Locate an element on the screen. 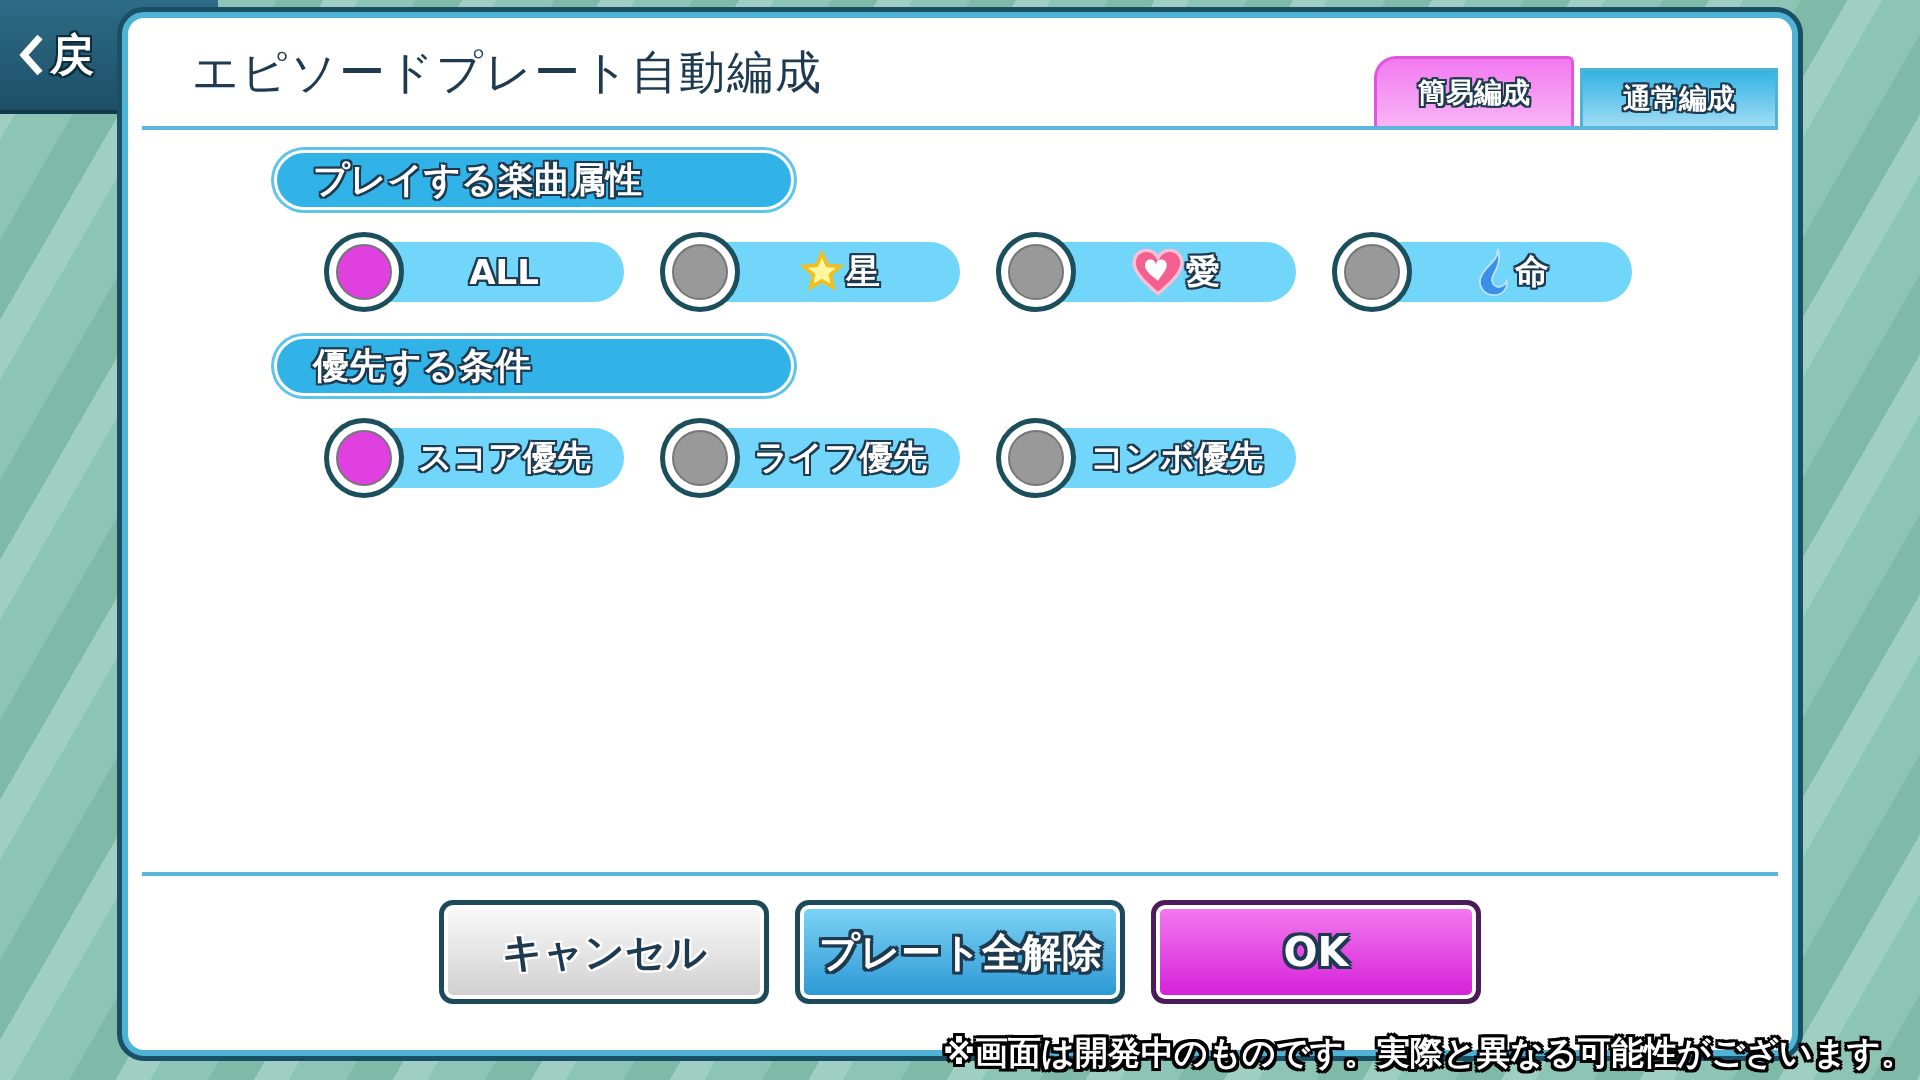 The image size is (1920, 1080). tab: 簡易編成 is located at coordinates (1474, 91).